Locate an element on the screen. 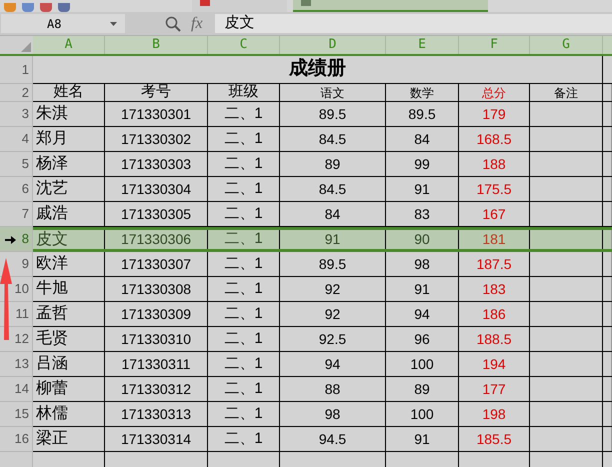 Image resolution: width=612 pixels, height=467 pixels. total-cell-text: 181 is located at coordinates (494, 239).